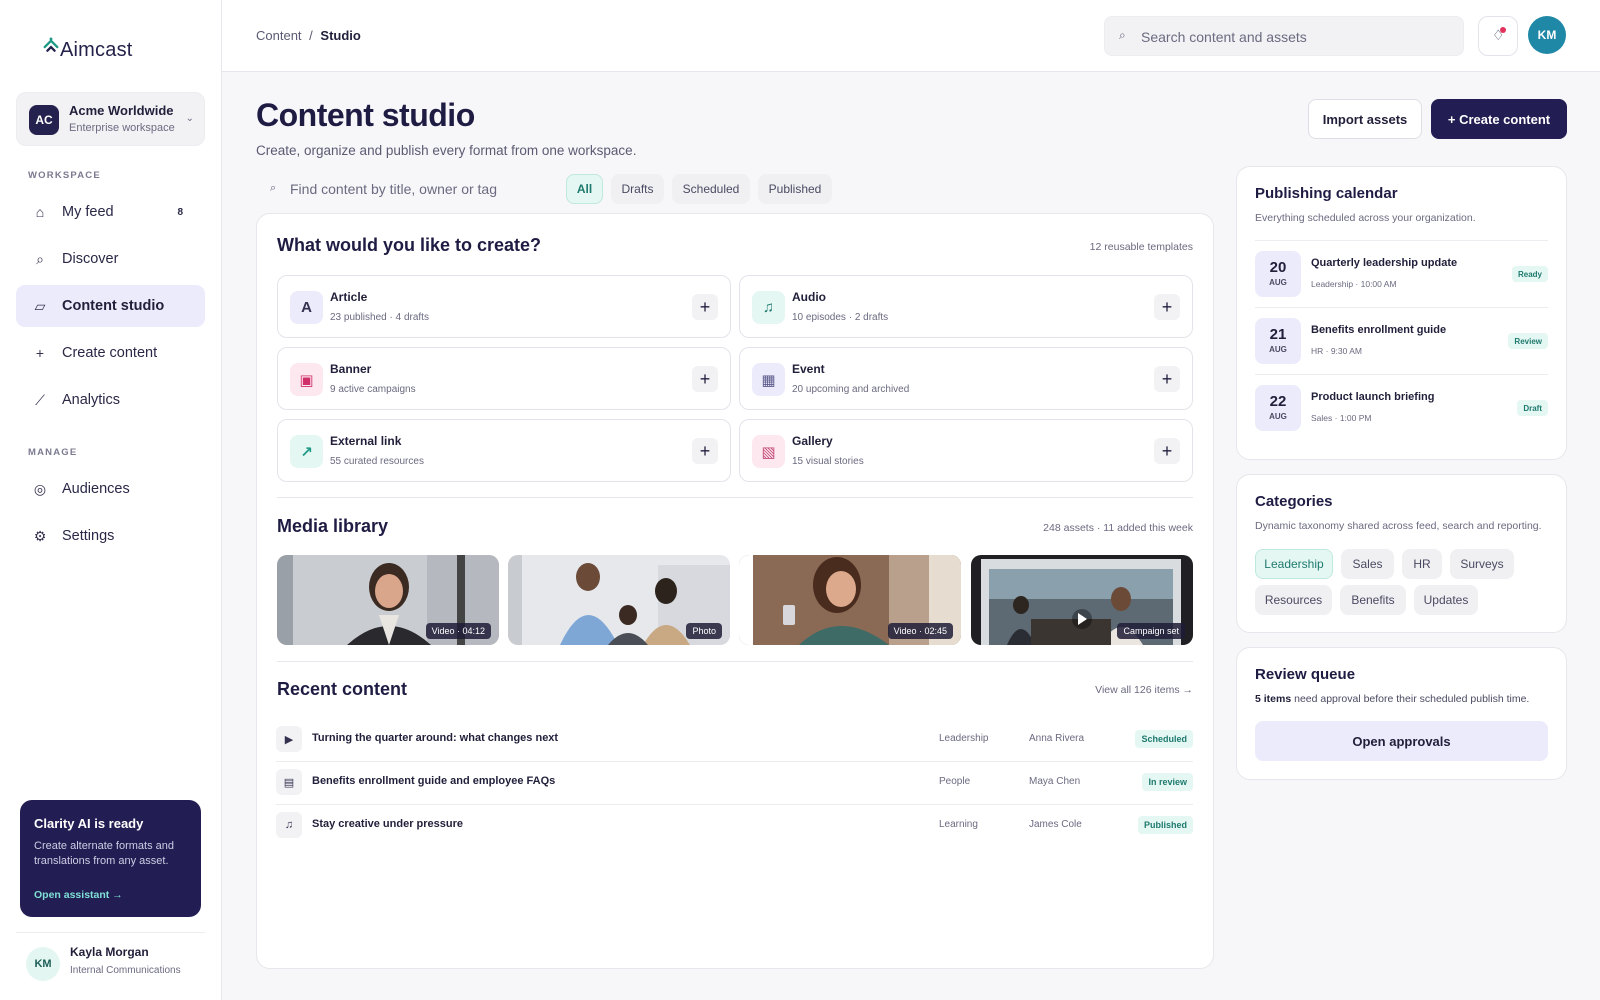 The width and height of the screenshot is (1600, 1000). I want to click on workspace-name: Acme Worldwide, so click(121, 110).